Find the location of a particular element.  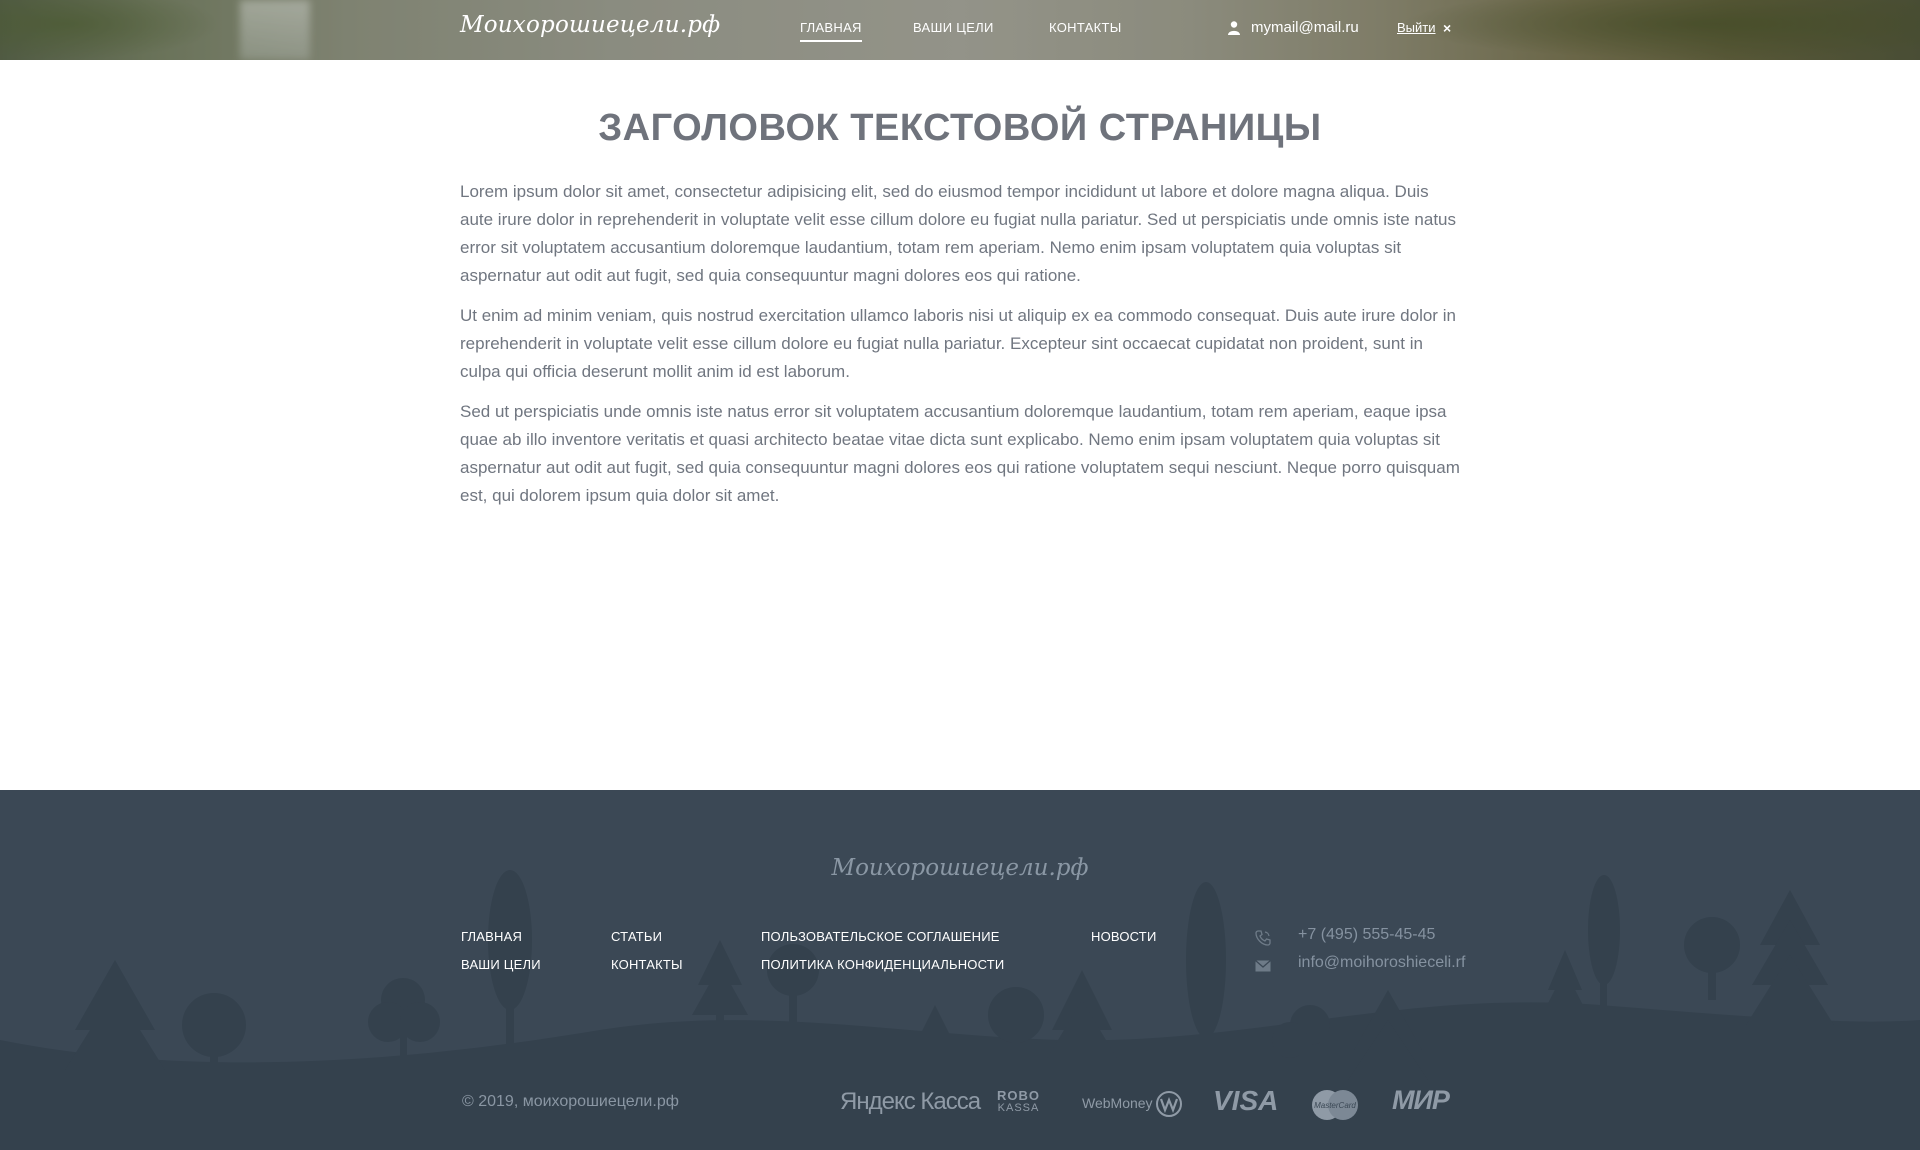

footer-link-your-goals: ВАШИ ЦЕЛИ is located at coordinates (501, 964).